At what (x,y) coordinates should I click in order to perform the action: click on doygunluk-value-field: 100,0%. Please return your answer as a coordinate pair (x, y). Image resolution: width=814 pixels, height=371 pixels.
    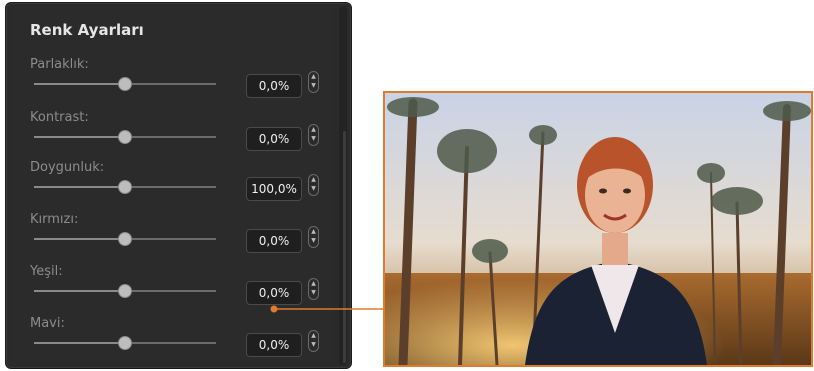
    Looking at the image, I should click on (274, 189).